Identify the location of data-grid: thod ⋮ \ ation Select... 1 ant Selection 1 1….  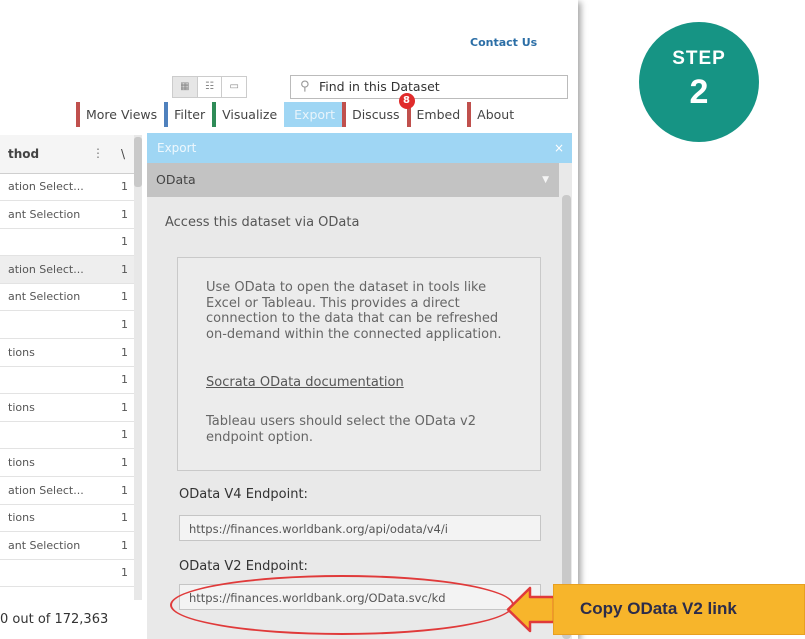
(70, 365).